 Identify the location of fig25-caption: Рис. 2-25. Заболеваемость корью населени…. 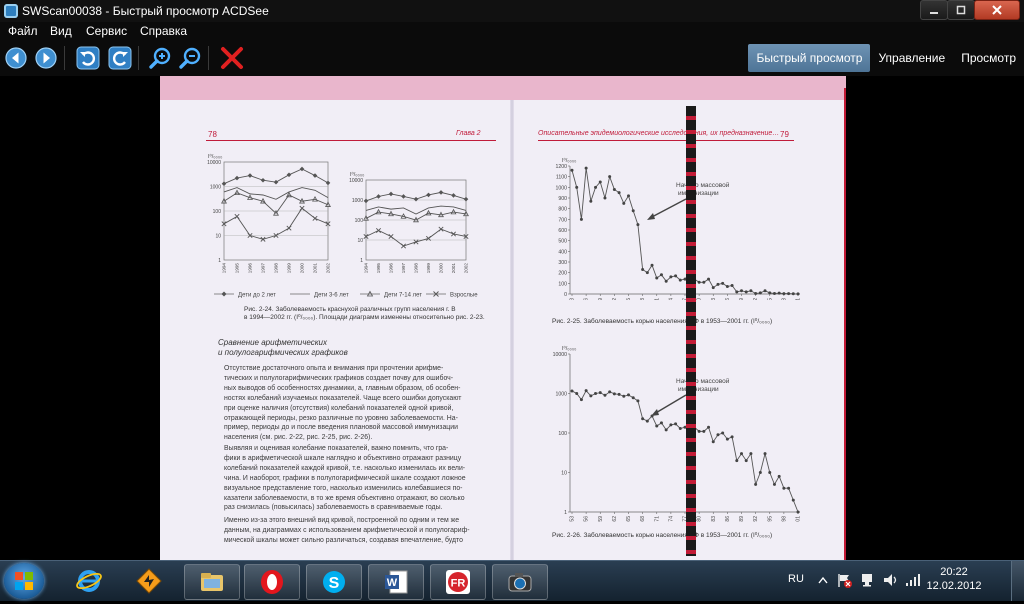
(662, 321).